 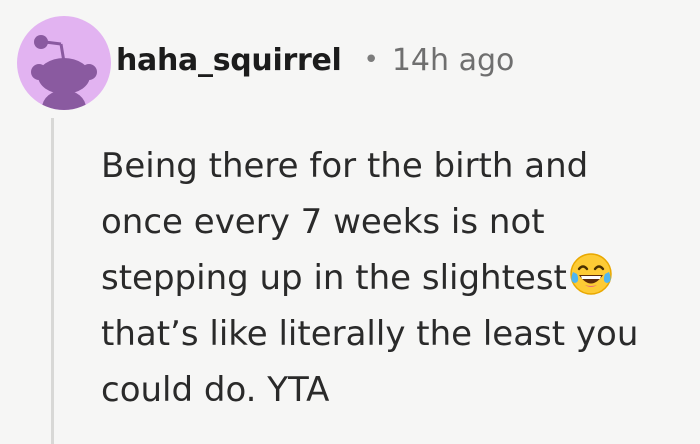 I want to click on comment-body-line-with-emoji: stepping up in the slightest, so click(x=398, y=278).